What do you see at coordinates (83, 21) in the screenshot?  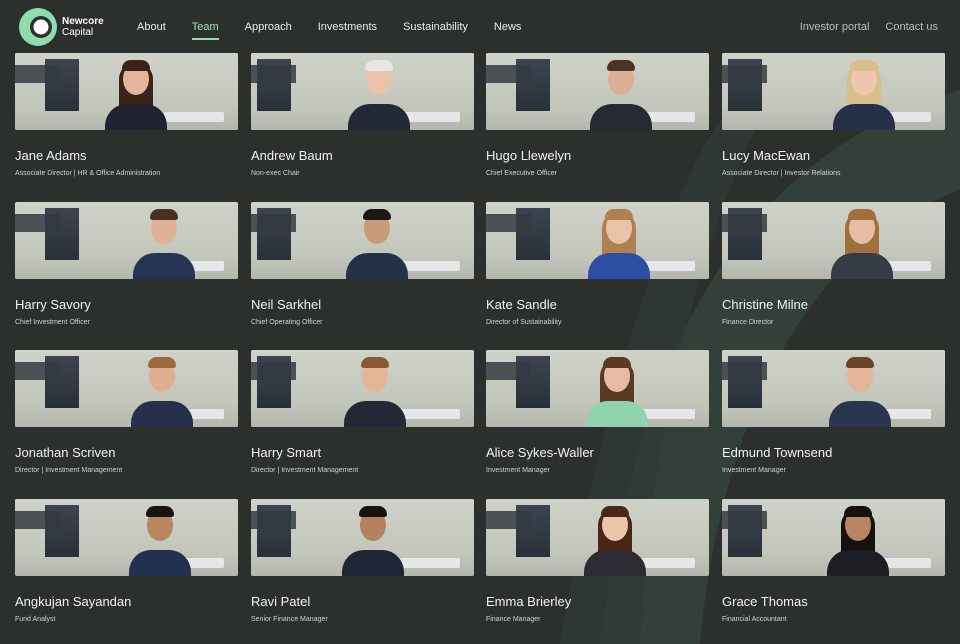 I see `brand-line-1: Newcore` at bounding box center [83, 21].